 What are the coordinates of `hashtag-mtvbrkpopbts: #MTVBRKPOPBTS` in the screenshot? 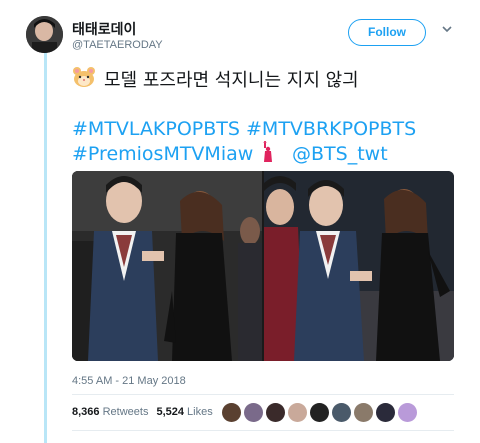 It's located at (331, 129).